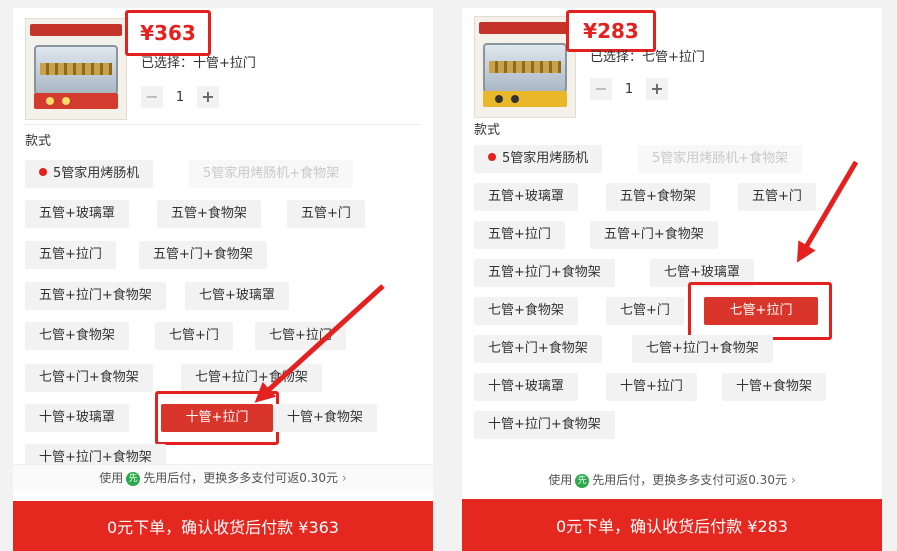  I want to click on order-button: 0元下单，确认收货后付款 ¥363, so click(223, 526).